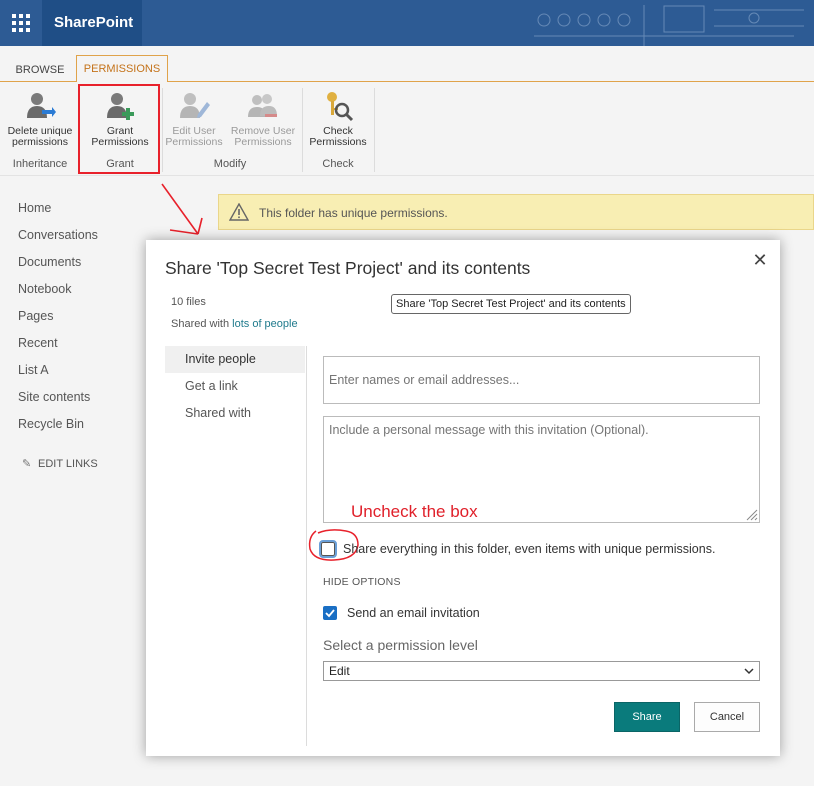  Describe the element at coordinates (40, 164) in the screenshot. I see `group-inheritance-label: Inheritance` at that location.